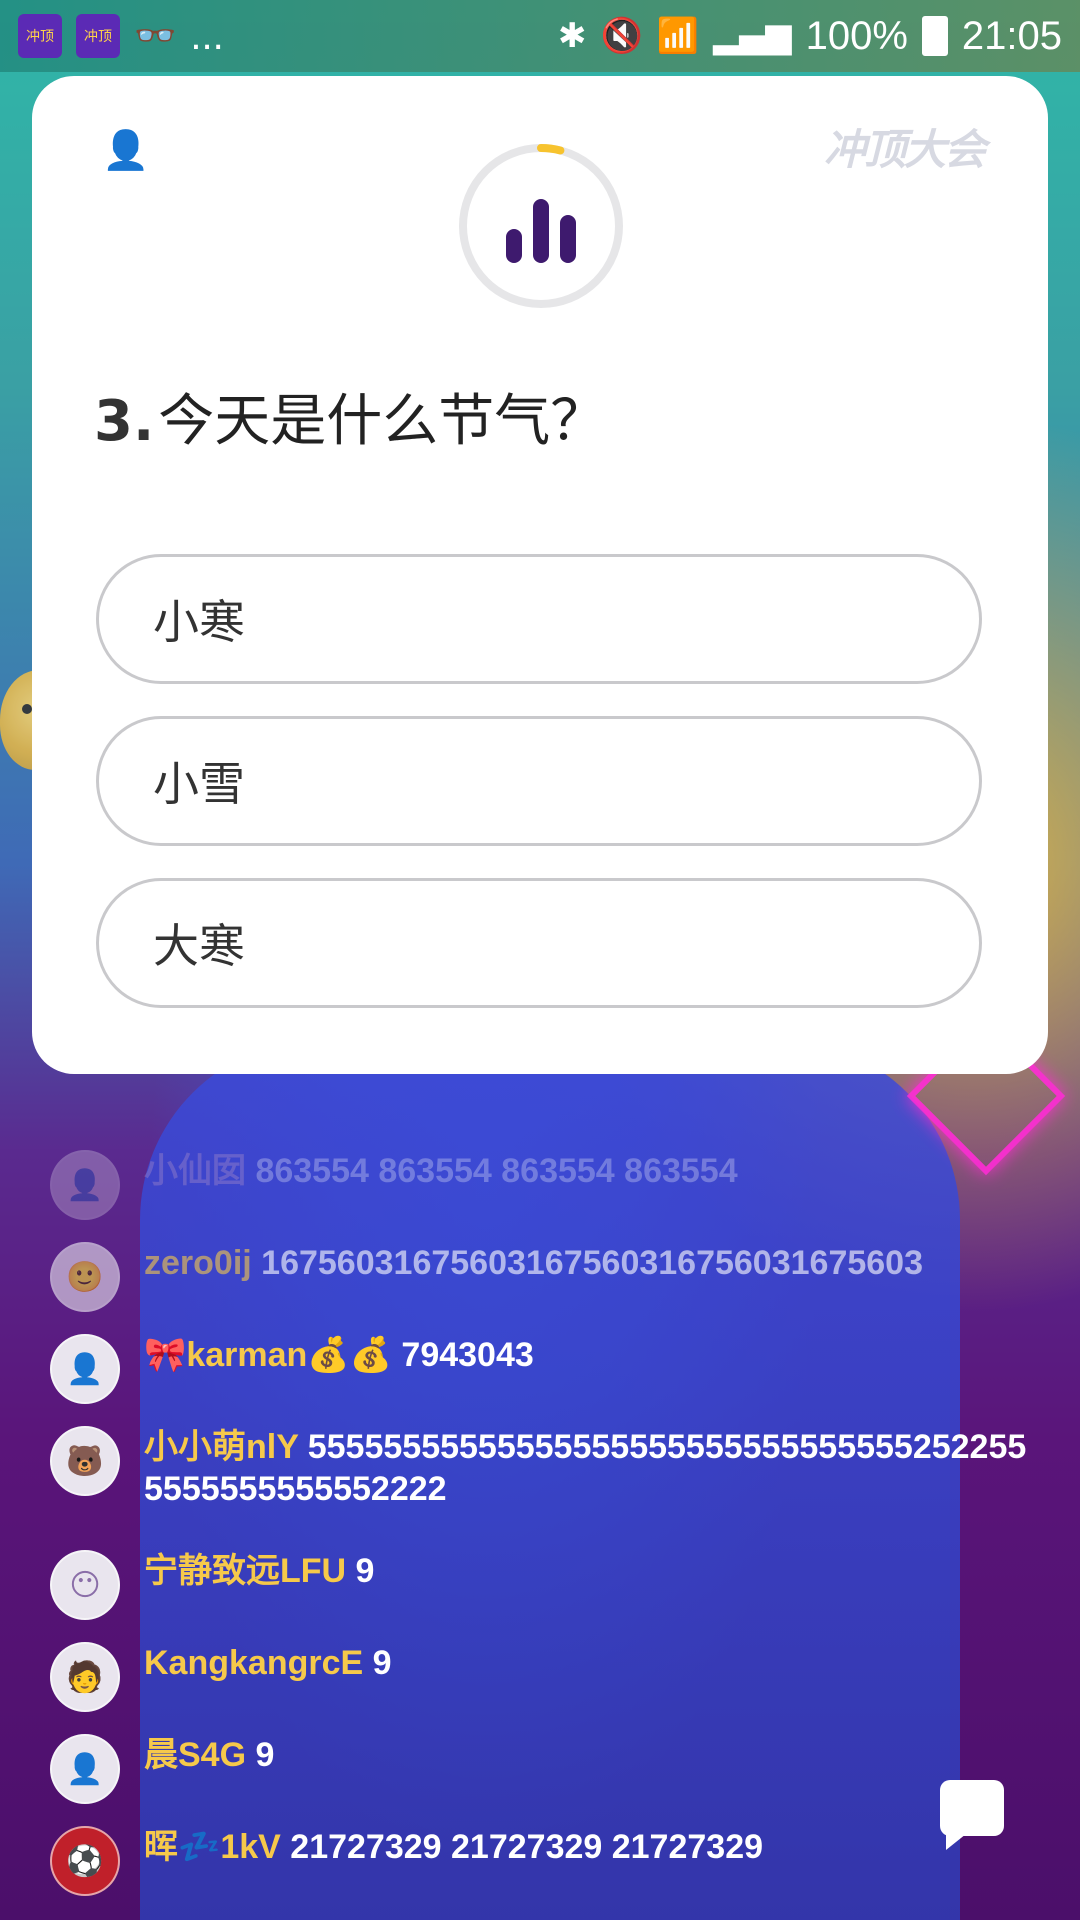  What do you see at coordinates (540, 1585) in the screenshot?
I see `comment-row: 😶 宁静致远LFU 9` at bounding box center [540, 1585].